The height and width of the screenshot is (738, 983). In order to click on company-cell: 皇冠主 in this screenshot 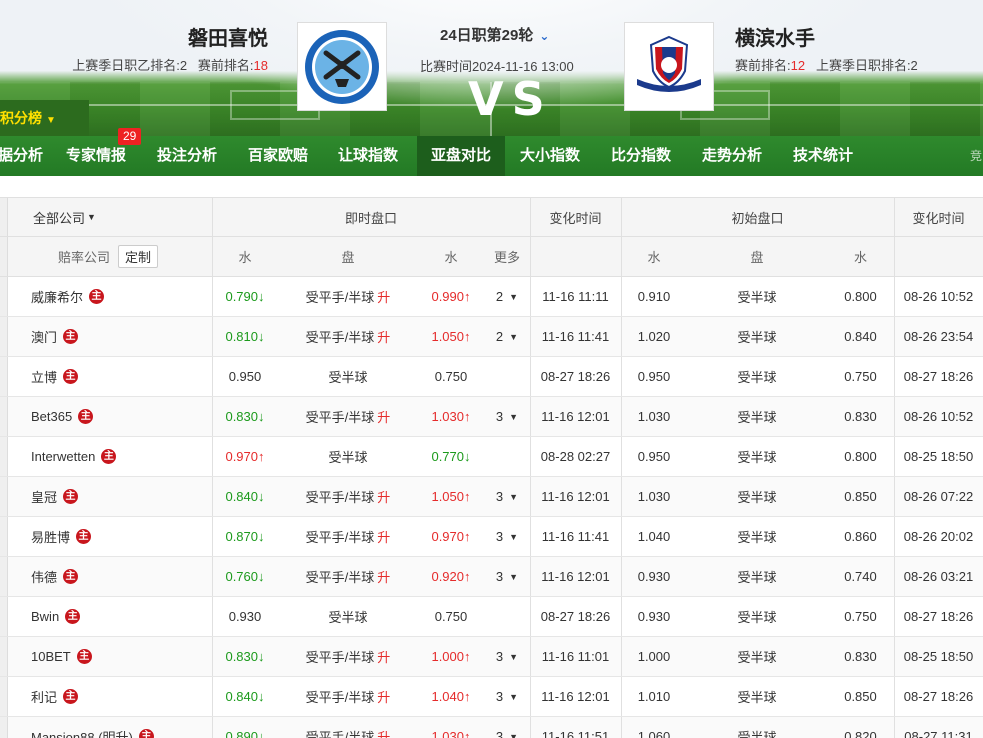, I will do `click(106, 496)`.